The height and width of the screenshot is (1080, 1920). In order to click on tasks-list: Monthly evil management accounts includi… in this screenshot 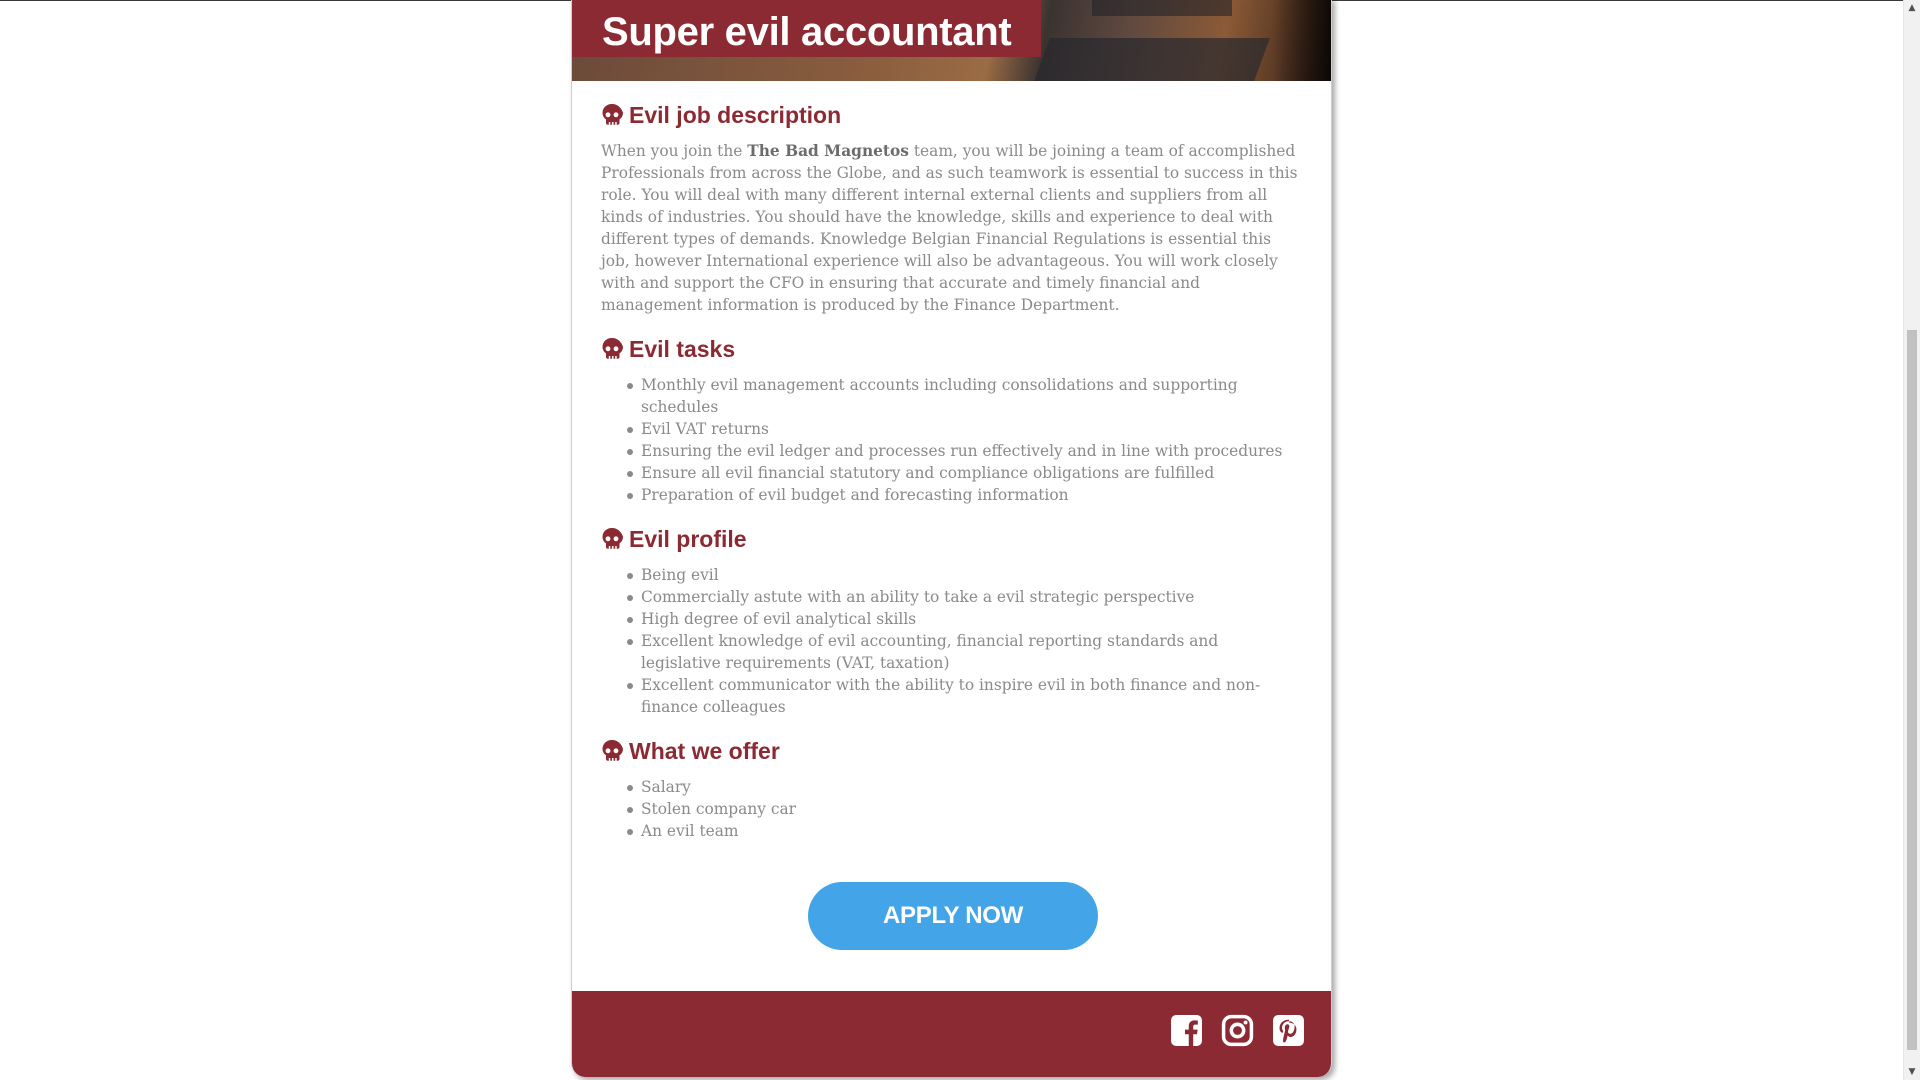, I will do `click(951, 440)`.